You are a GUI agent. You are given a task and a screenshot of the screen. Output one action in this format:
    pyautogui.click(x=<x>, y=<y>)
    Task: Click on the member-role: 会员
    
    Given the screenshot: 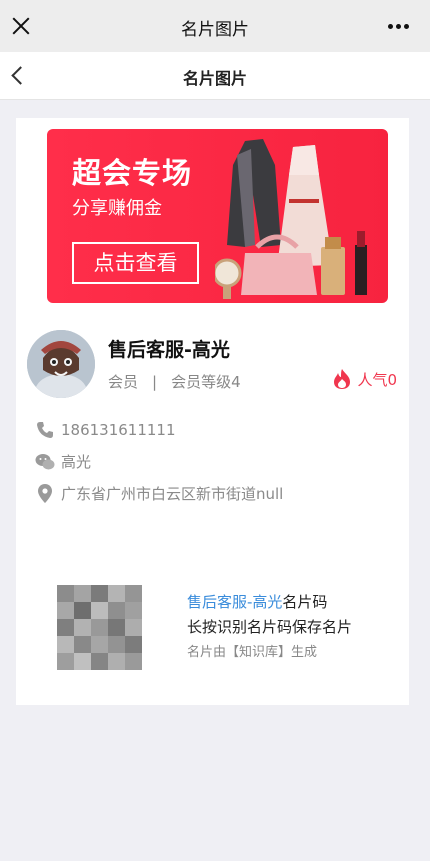 What is the action you would take?
    pyautogui.click(x=123, y=382)
    